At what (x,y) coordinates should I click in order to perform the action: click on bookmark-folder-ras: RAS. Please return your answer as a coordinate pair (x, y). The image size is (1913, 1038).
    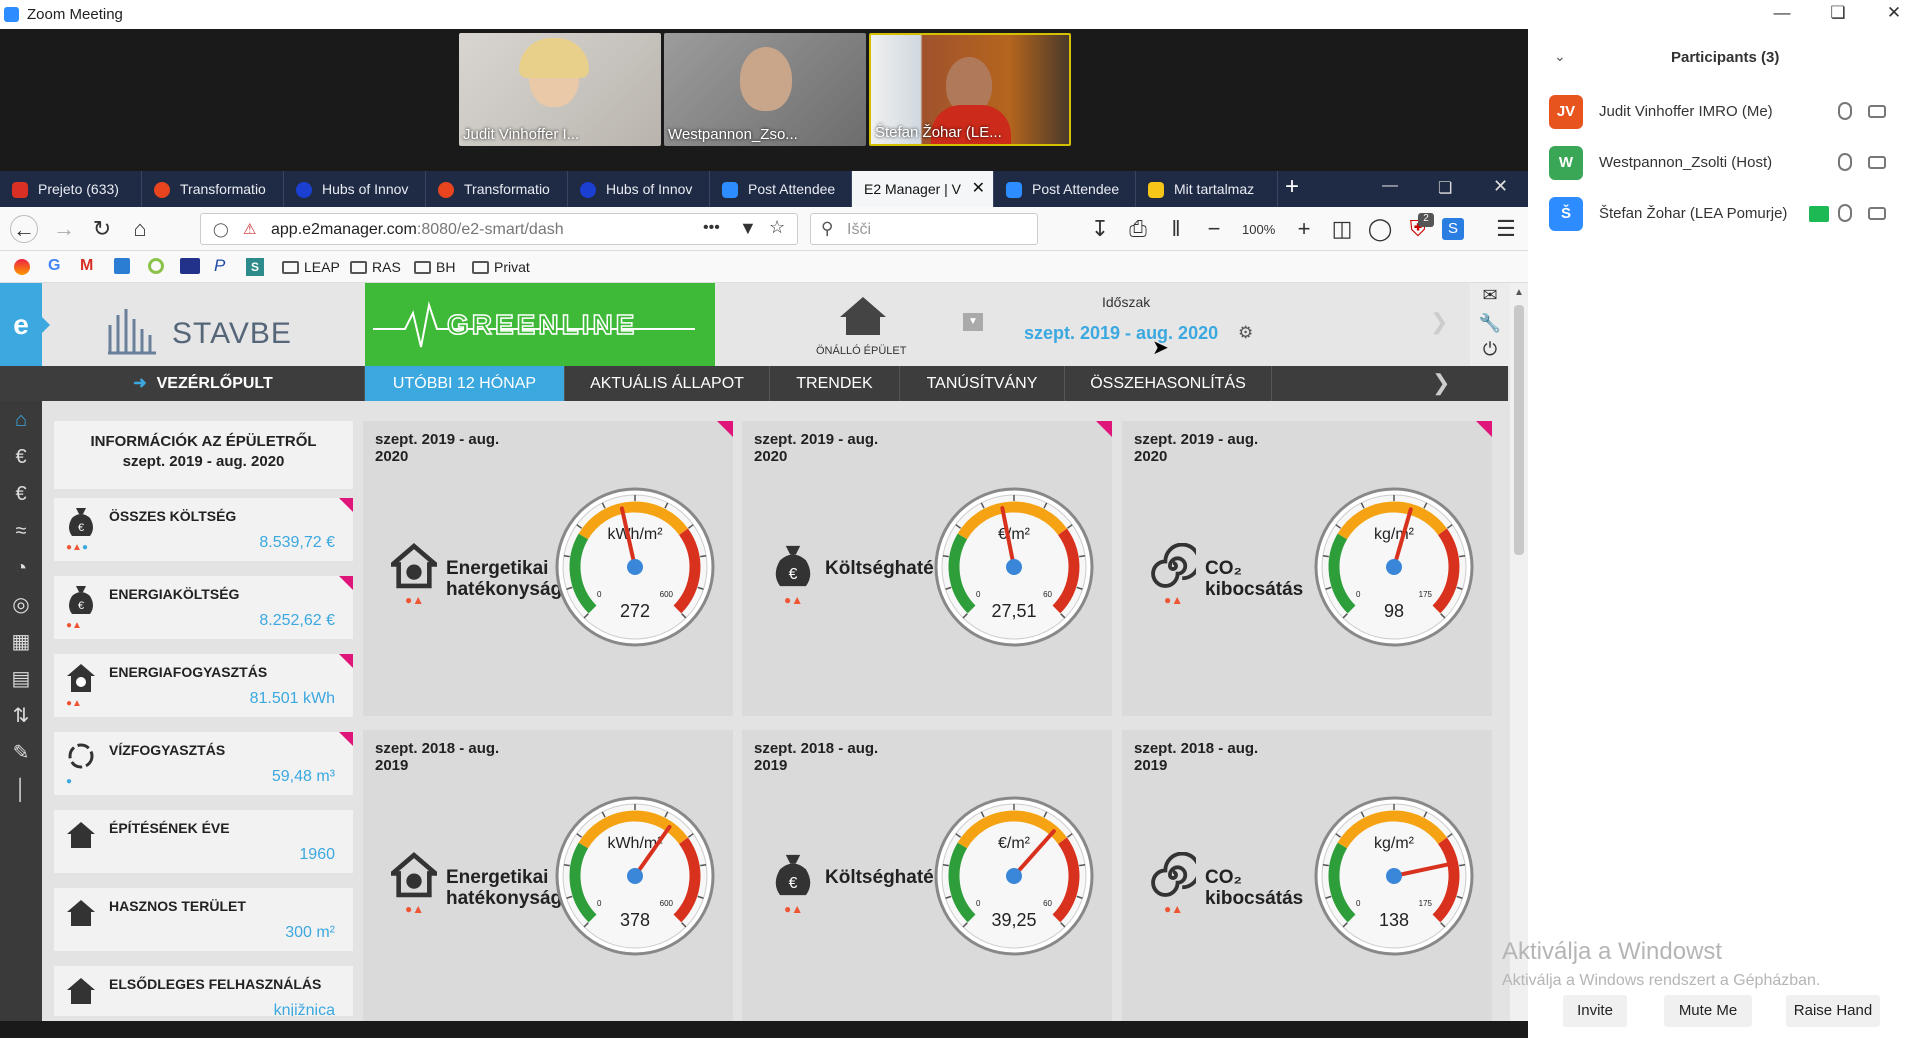
    Looking at the image, I should click on (375, 267).